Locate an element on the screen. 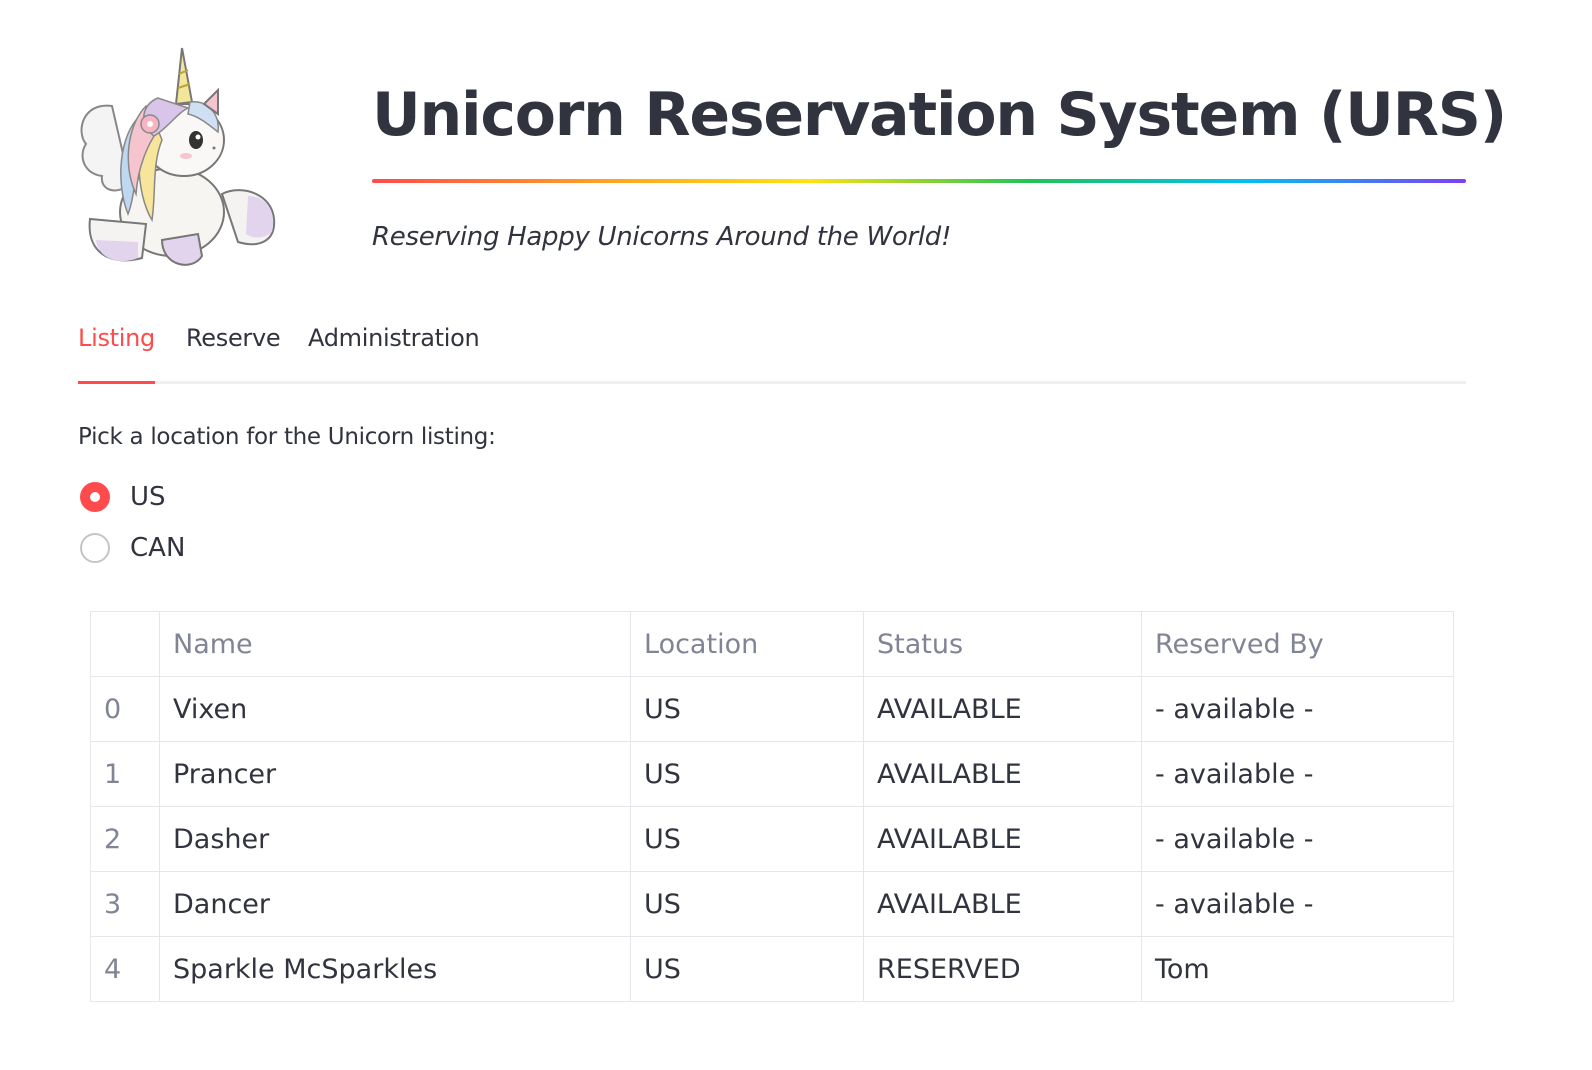  cell-name: Prancer is located at coordinates (395, 774).